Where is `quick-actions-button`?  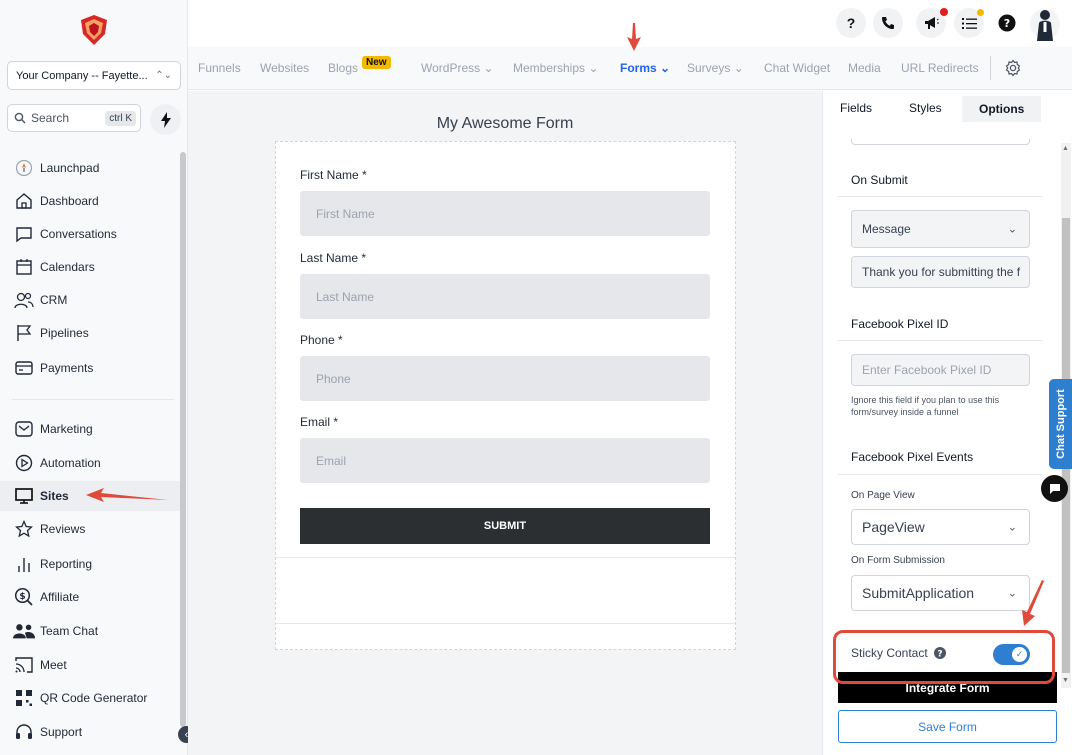
quick-actions-button is located at coordinates (165, 119).